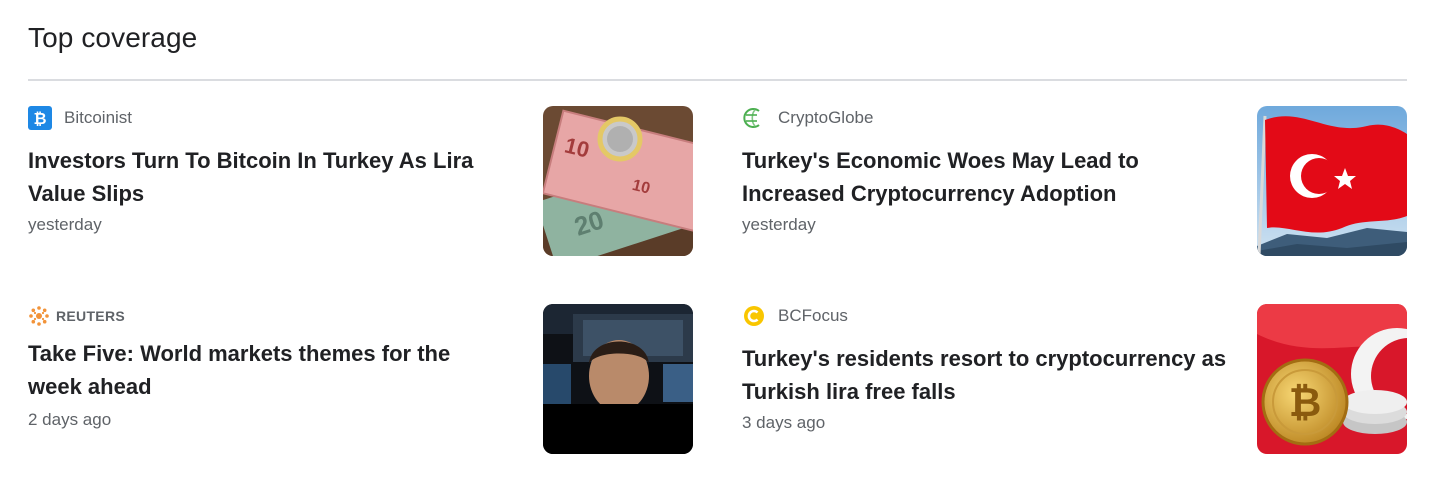 This screenshot has width=1435, height=487. I want to click on section-title: Top coverage, so click(113, 37).